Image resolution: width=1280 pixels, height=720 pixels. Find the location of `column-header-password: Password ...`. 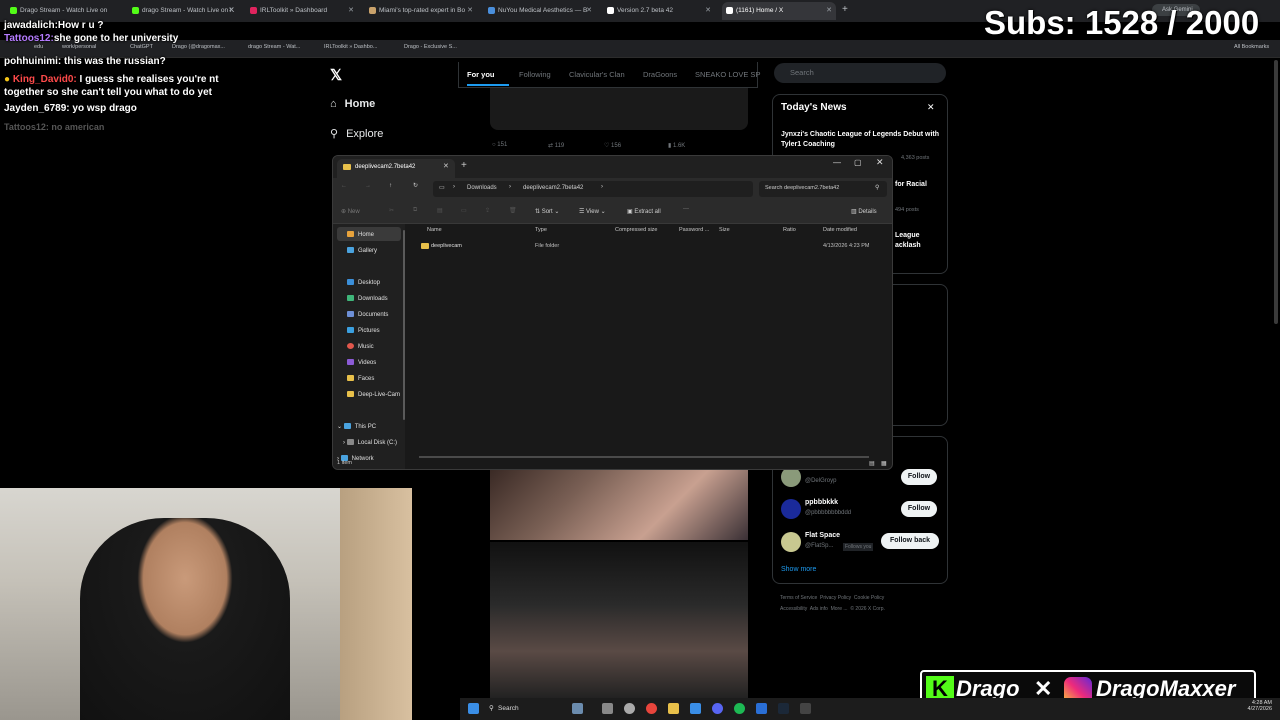

column-header-password: Password ... is located at coordinates (694, 230).